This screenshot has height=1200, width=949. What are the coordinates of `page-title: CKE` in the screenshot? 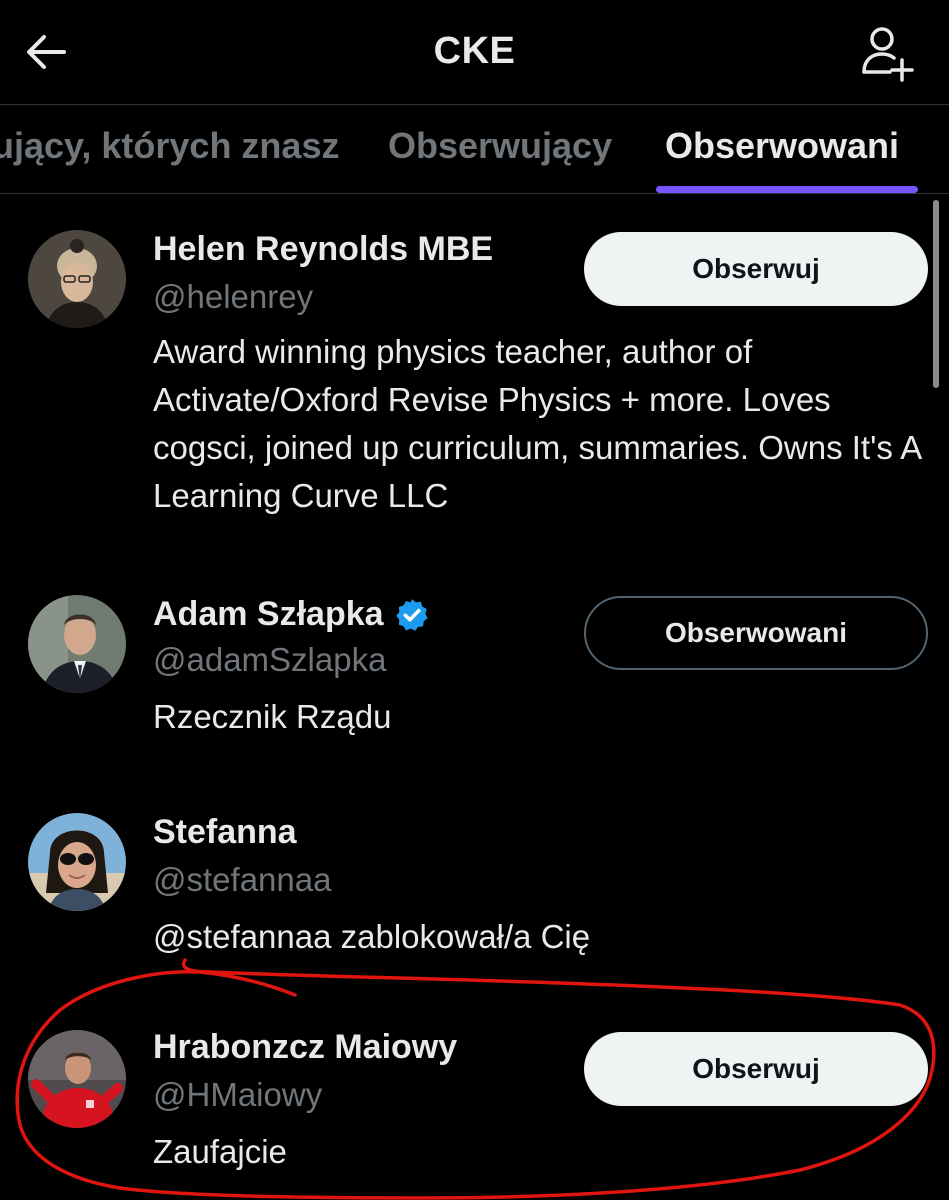 It's located at (474, 51).